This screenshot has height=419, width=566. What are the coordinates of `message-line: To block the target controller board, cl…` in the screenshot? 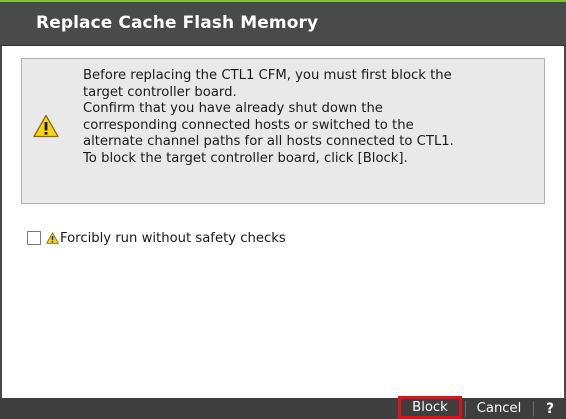 It's located at (245, 158).